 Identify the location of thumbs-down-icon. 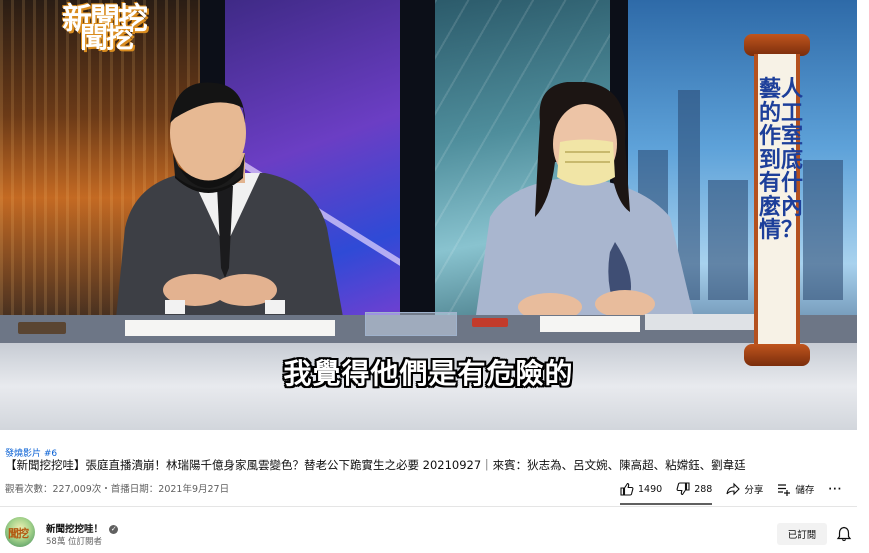
(683, 489).